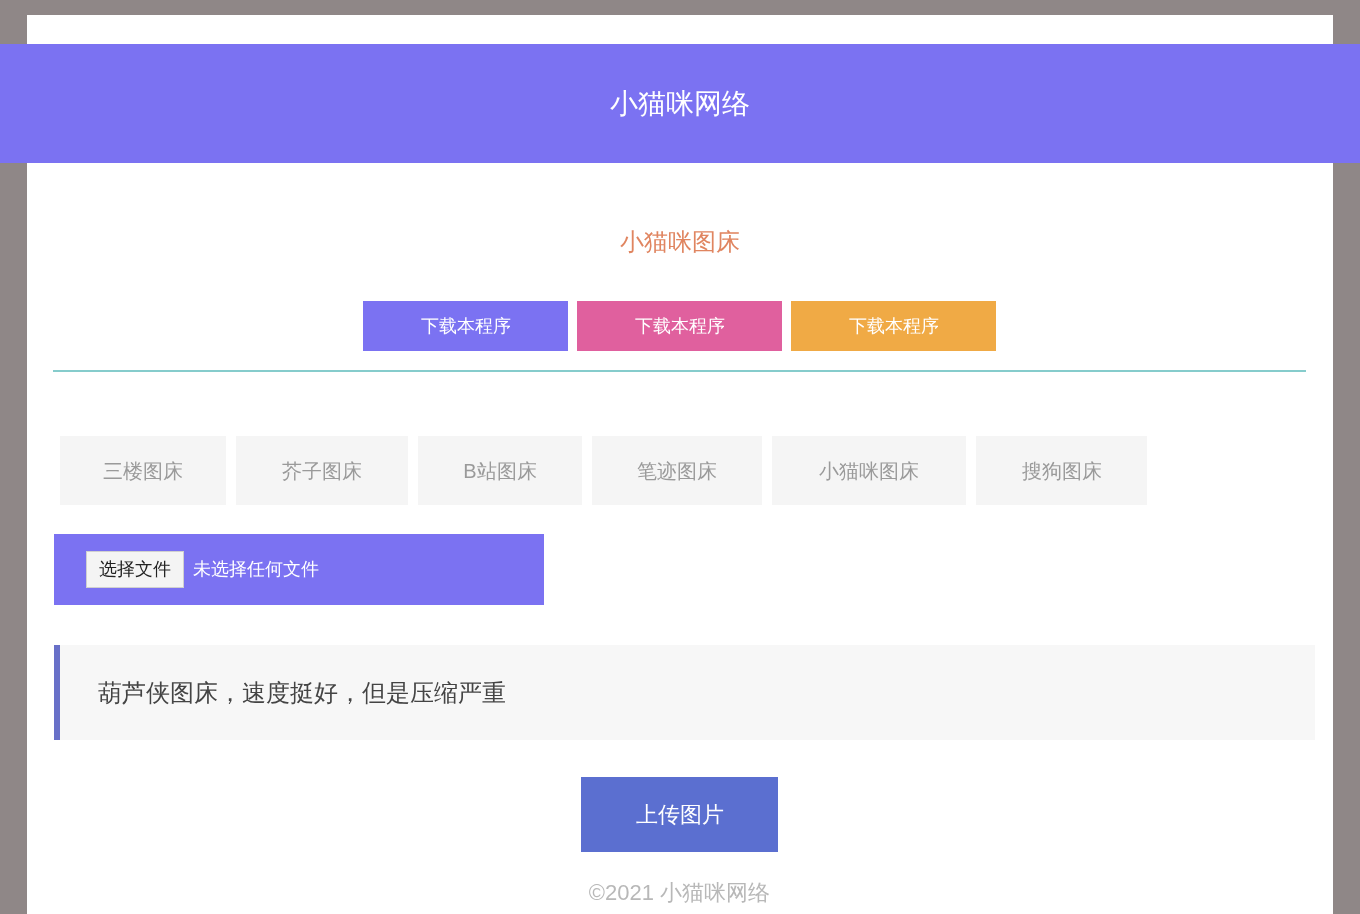 Image resolution: width=1360 pixels, height=914 pixels. Describe the element at coordinates (1061, 470) in the screenshot. I see `host-tab: 搜狗图床` at that location.